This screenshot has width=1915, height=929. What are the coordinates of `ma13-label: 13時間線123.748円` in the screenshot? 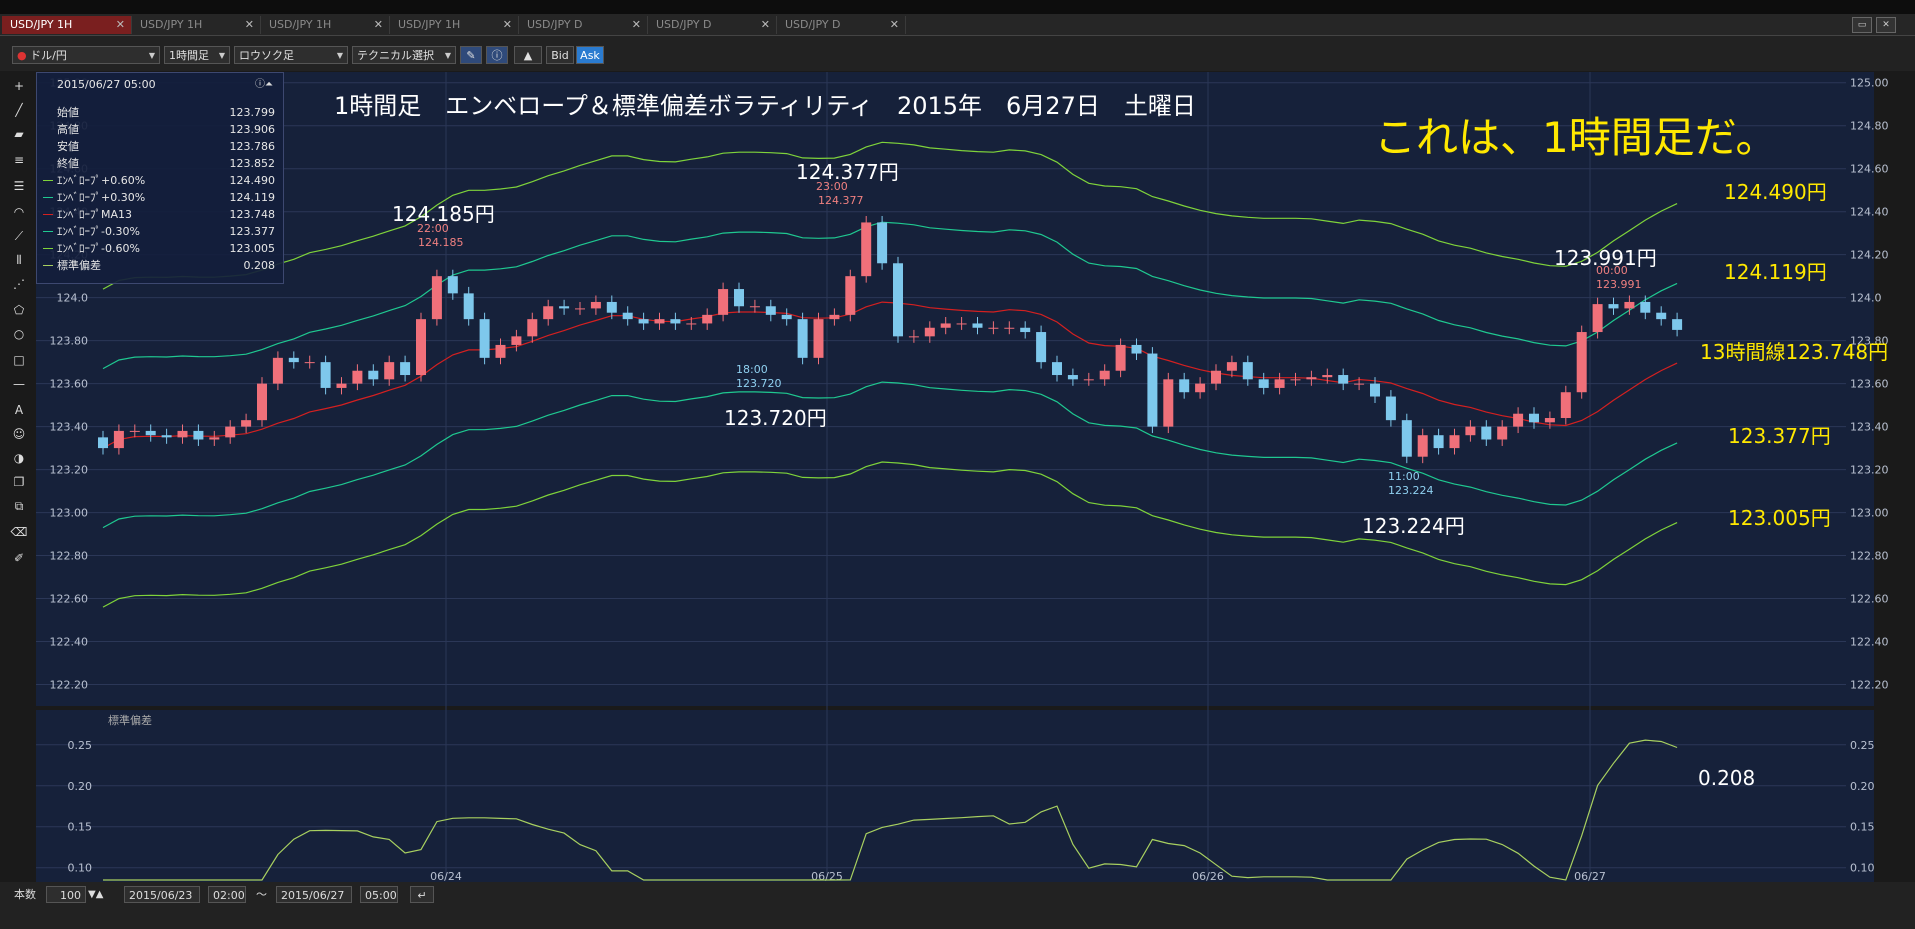 It's located at (1794, 352).